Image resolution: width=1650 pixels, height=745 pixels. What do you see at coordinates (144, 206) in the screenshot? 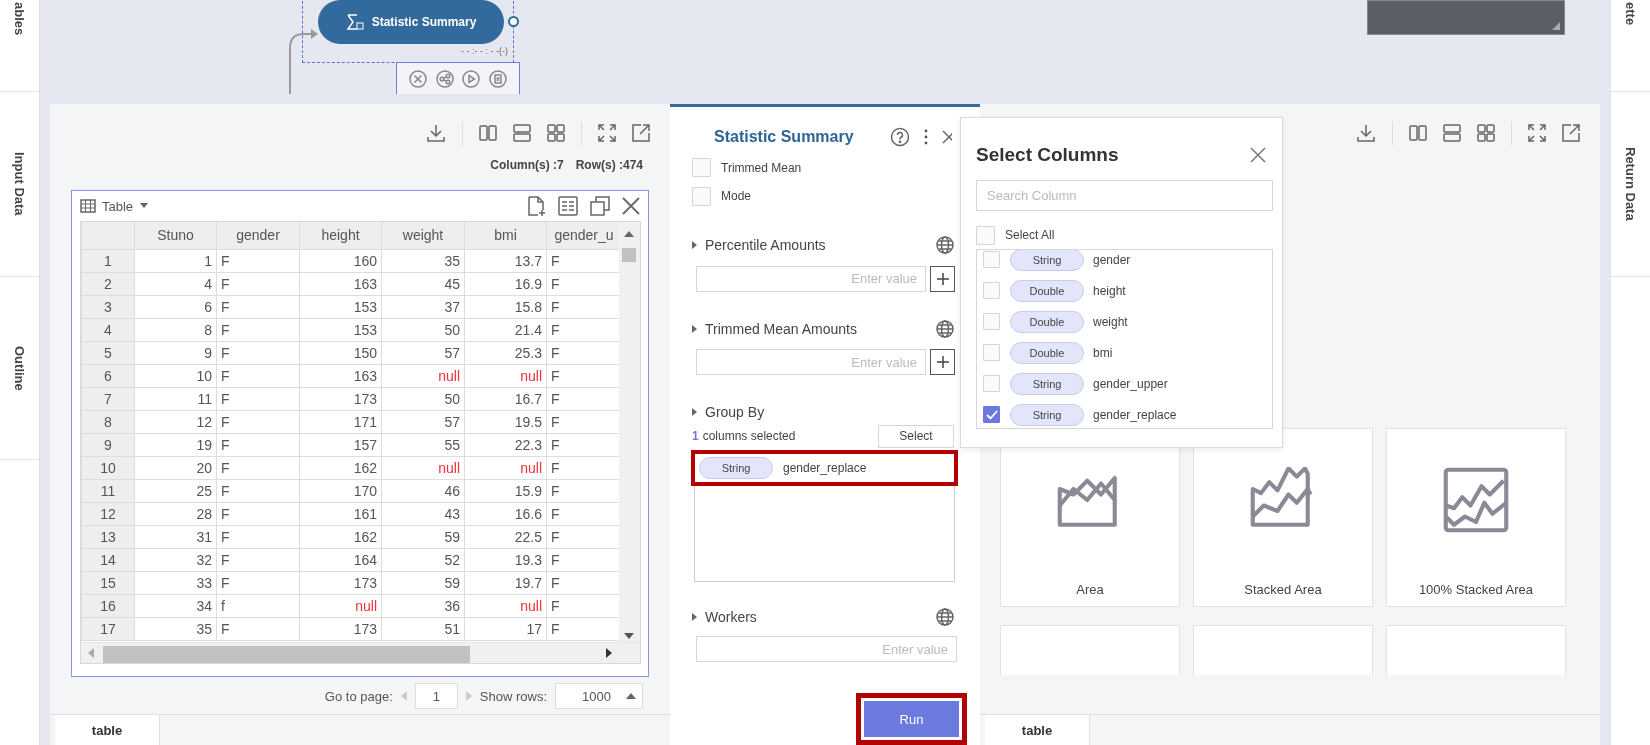
I see `caret-icon` at bounding box center [144, 206].